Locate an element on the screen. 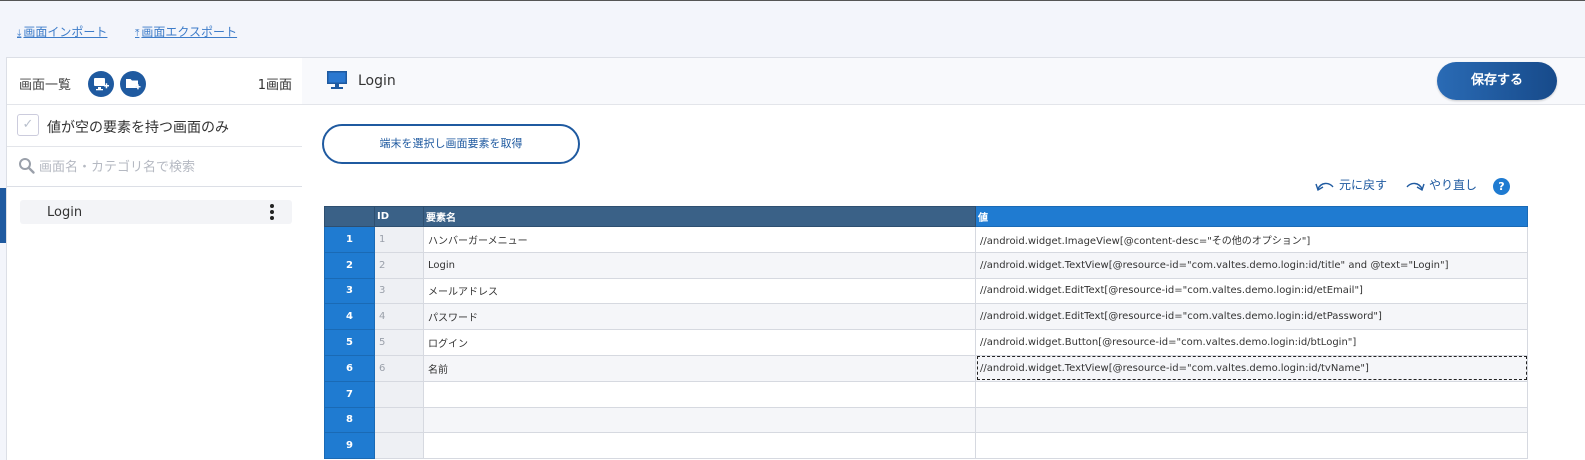 Image resolution: width=1585 pixels, height=460 pixels. table-row: 7 is located at coordinates (926, 394).